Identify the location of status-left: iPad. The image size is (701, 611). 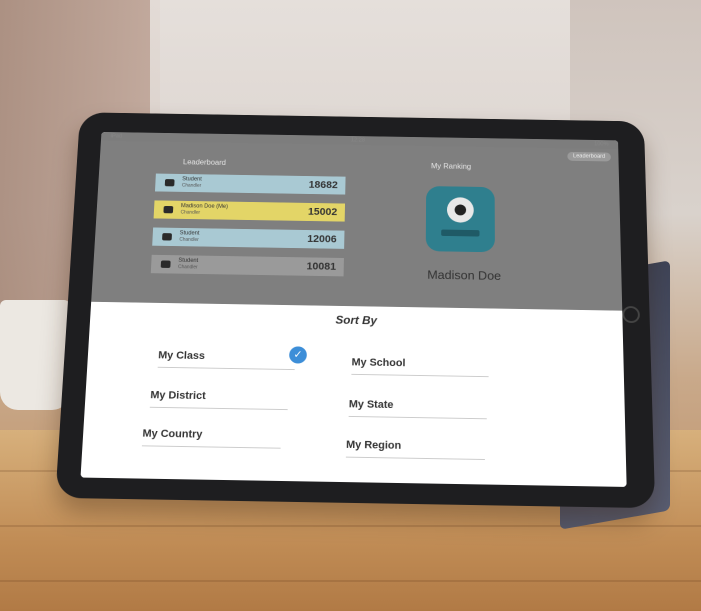
(116, 136).